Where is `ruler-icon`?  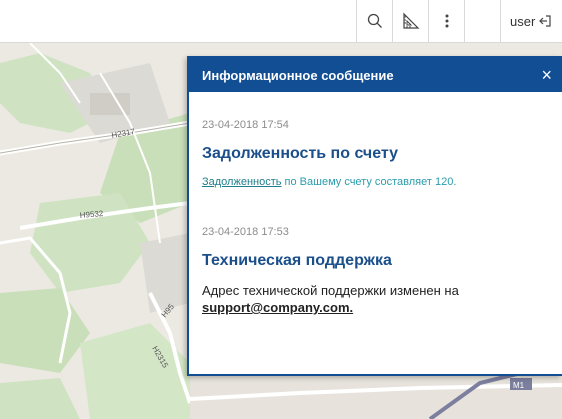 ruler-icon is located at coordinates (410, 20).